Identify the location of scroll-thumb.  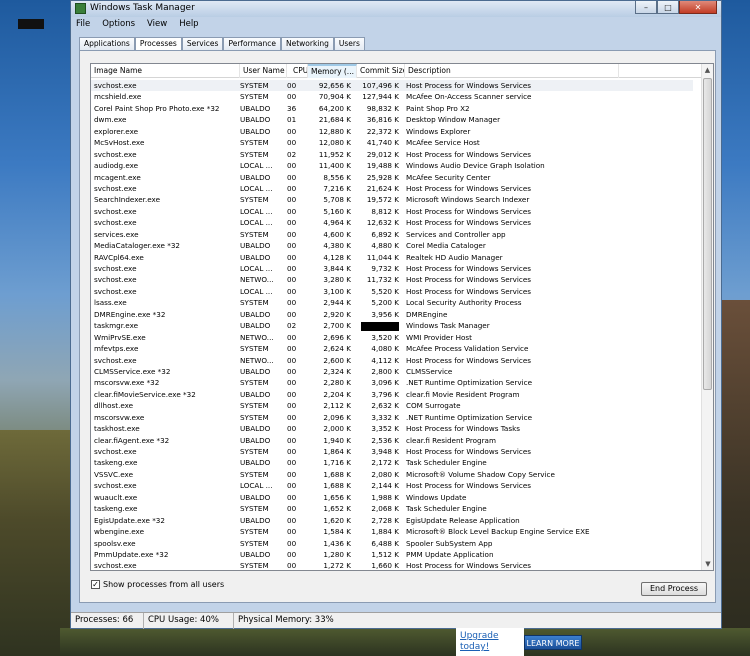
(707, 234).